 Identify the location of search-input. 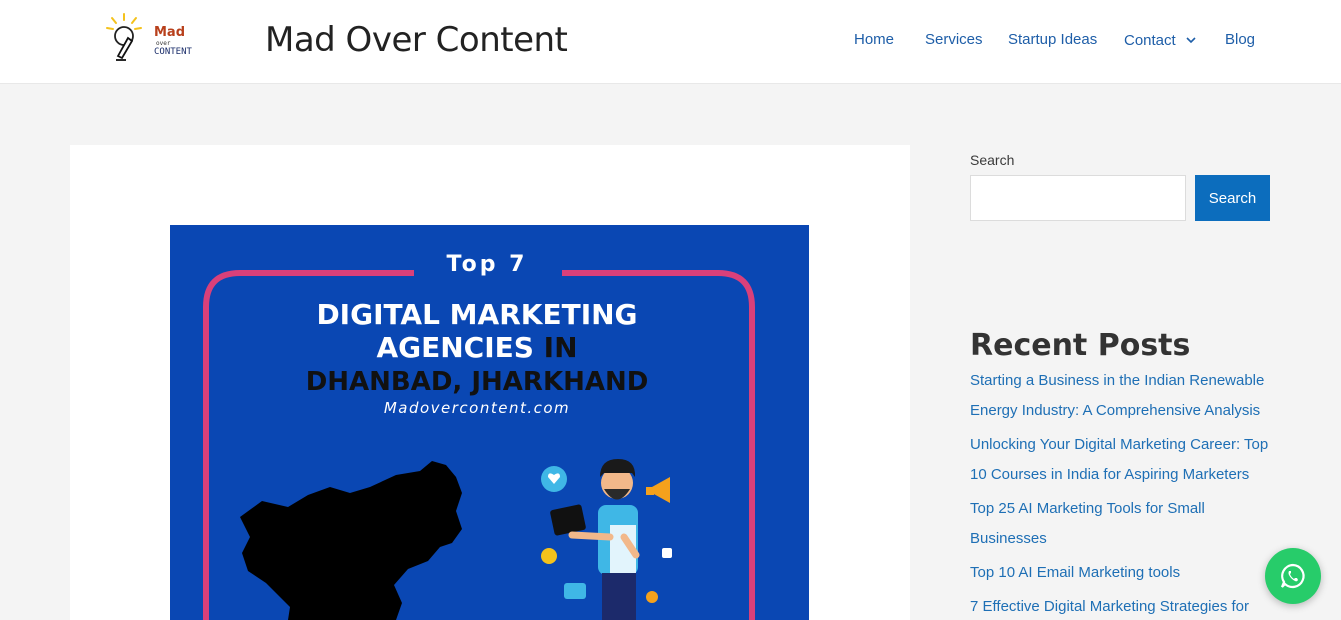
(1078, 198).